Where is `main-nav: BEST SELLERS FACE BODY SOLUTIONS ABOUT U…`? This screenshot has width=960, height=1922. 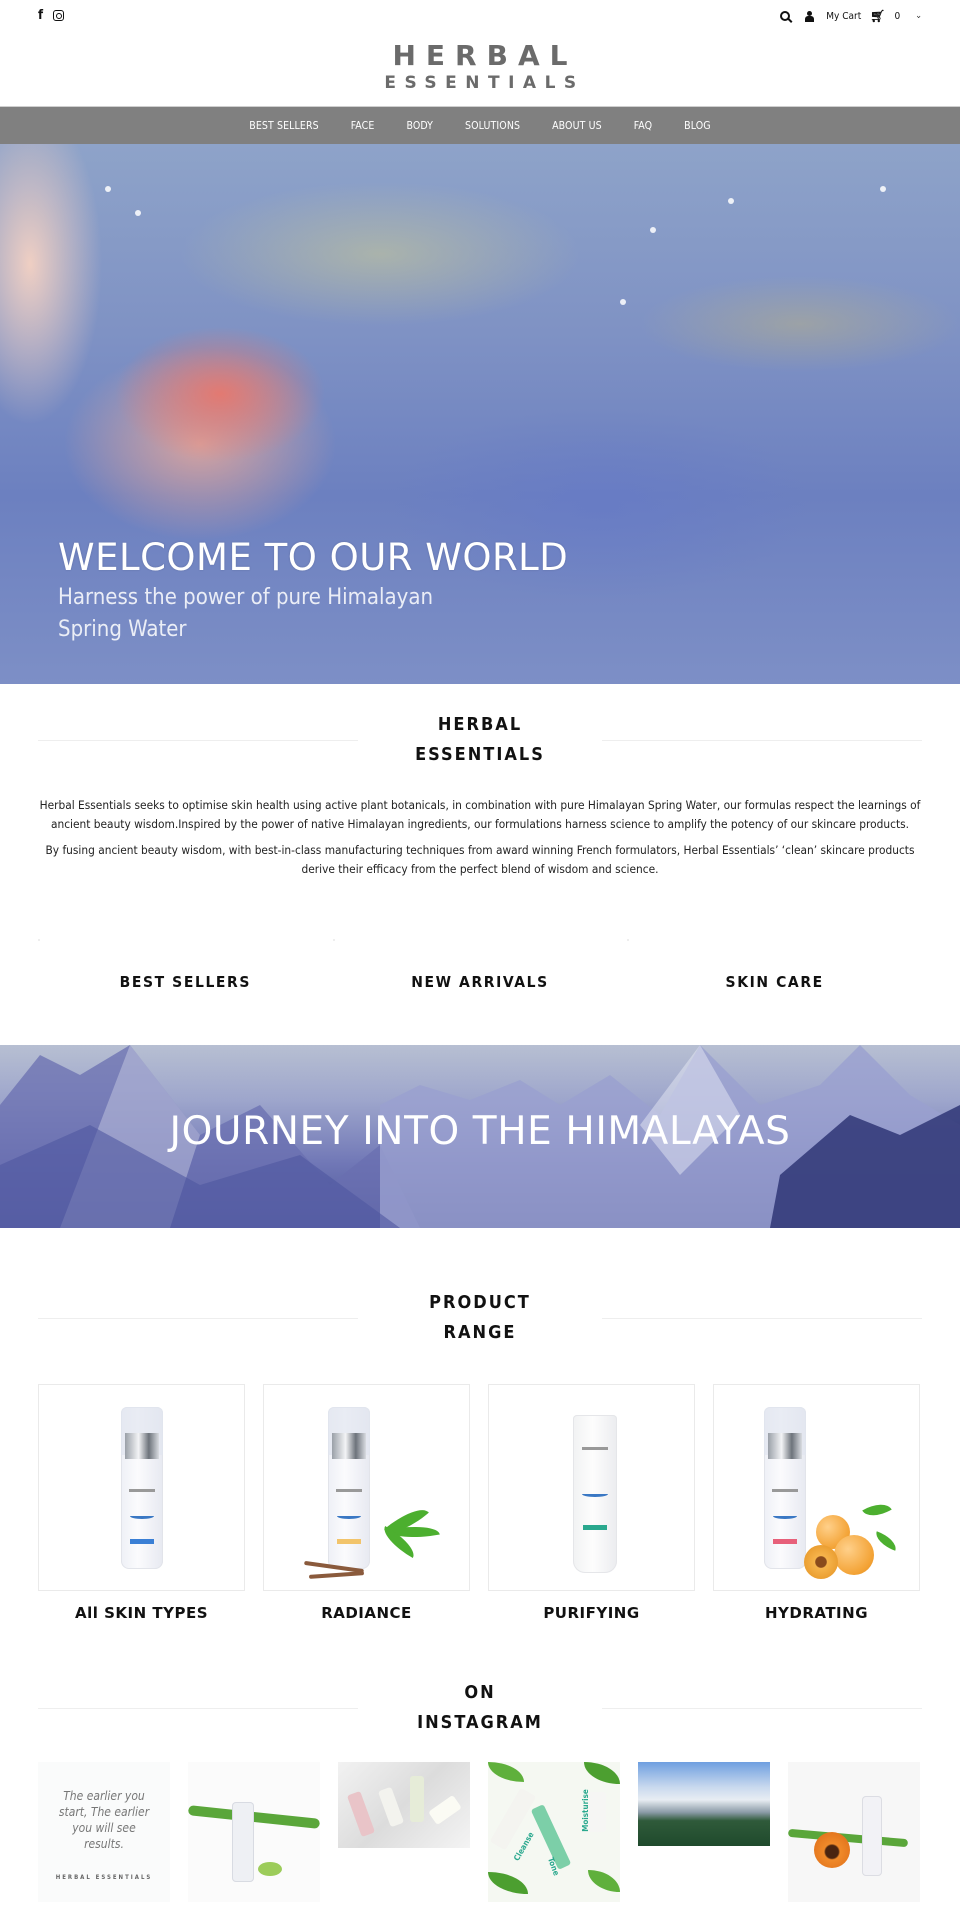 main-nav: BEST SELLERS FACE BODY SOLUTIONS ABOUT U… is located at coordinates (480, 125).